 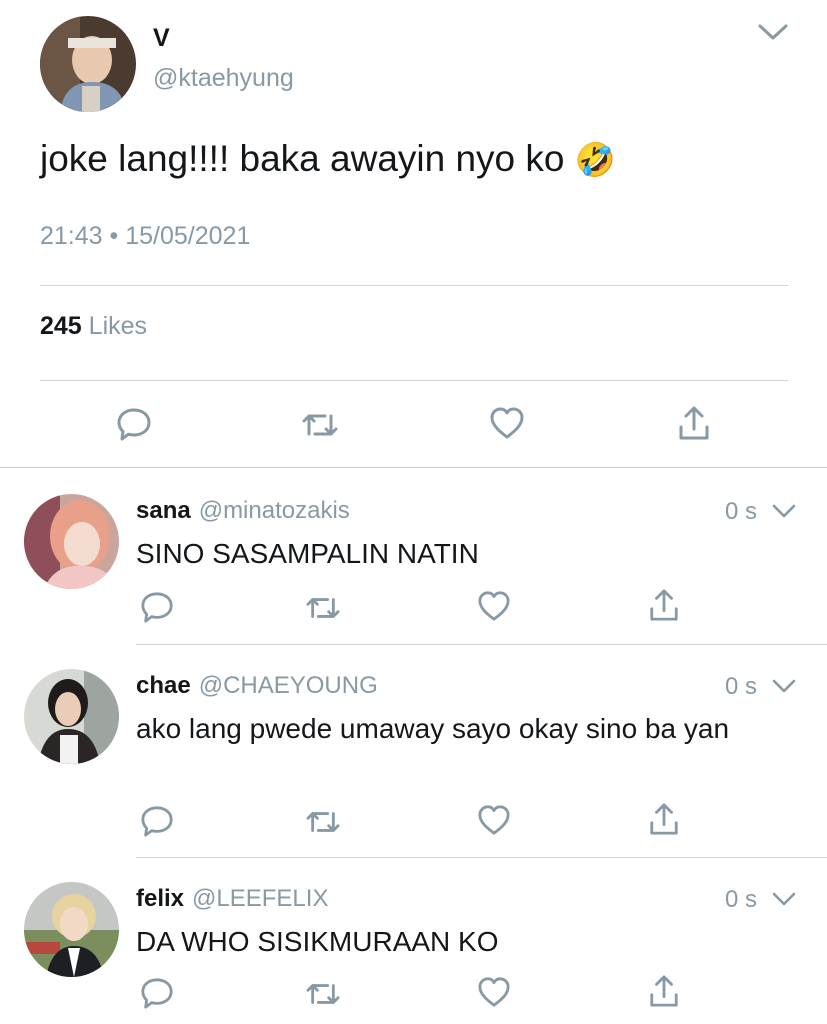 I want to click on reply-header: sana @minatozakis, so click(x=243, y=511).